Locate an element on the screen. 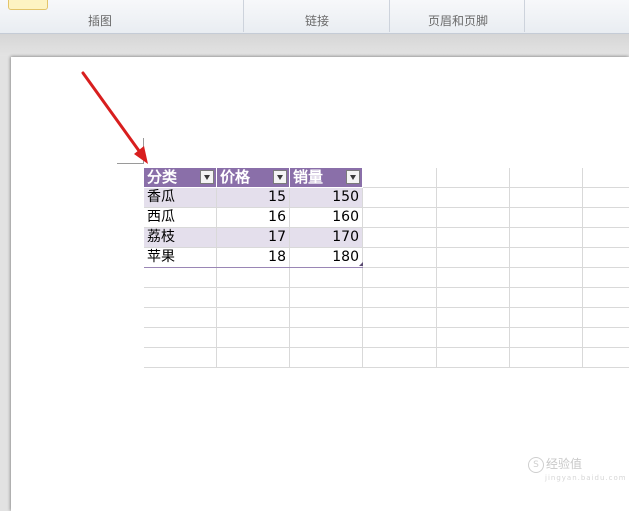  table-cell: 荔枝 is located at coordinates (180, 238).